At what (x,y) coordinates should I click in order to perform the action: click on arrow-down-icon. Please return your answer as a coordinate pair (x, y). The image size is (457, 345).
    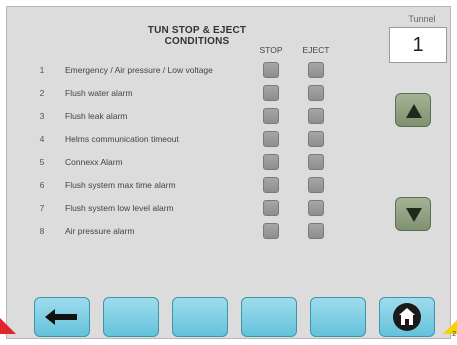
    Looking at the image, I should click on (414, 215).